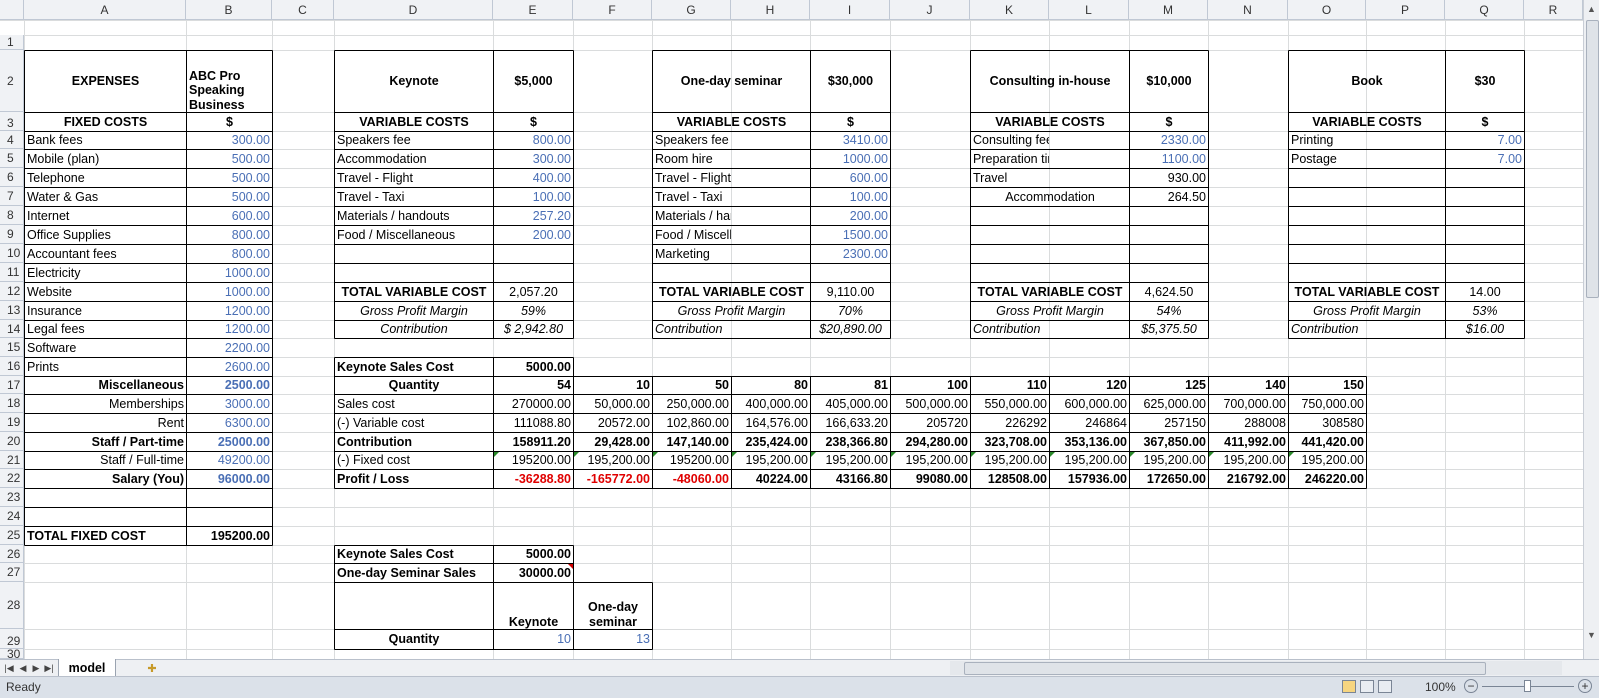 This screenshot has width=1599, height=698. I want to click on zoom-in-icon: +, so click(1585, 686).